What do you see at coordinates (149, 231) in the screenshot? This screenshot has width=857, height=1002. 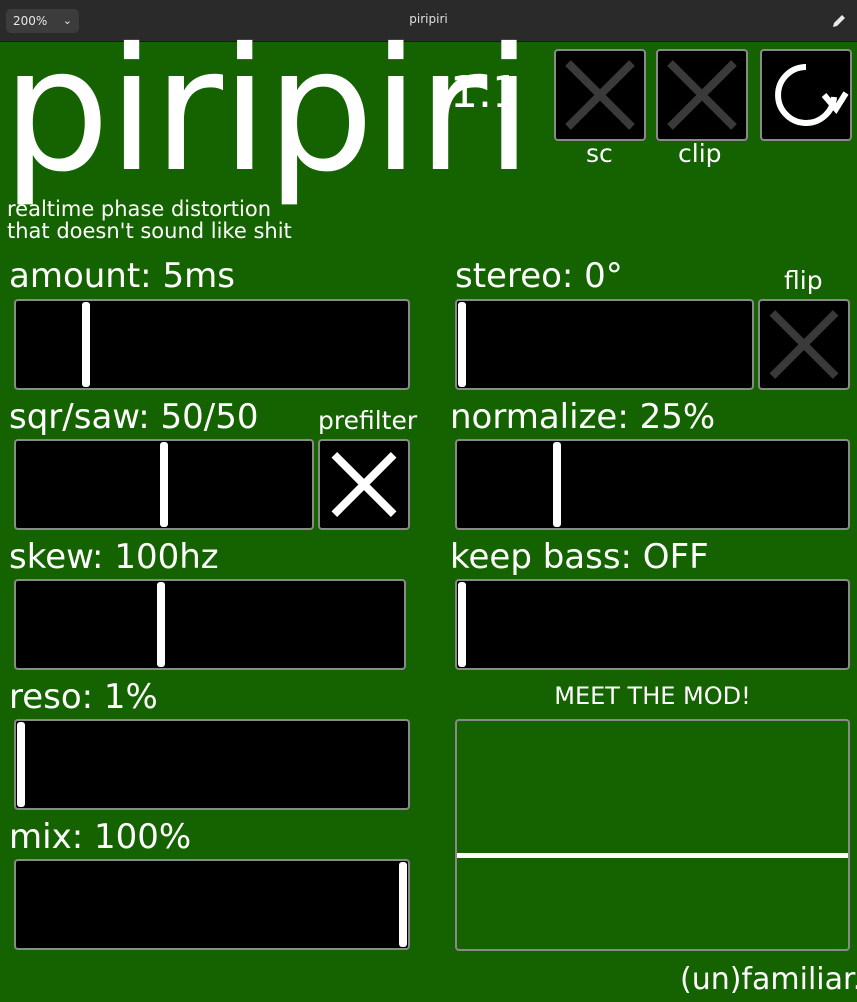 I see `tagline-line-2: that doesn't sound like shit` at bounding box center [149, 231].